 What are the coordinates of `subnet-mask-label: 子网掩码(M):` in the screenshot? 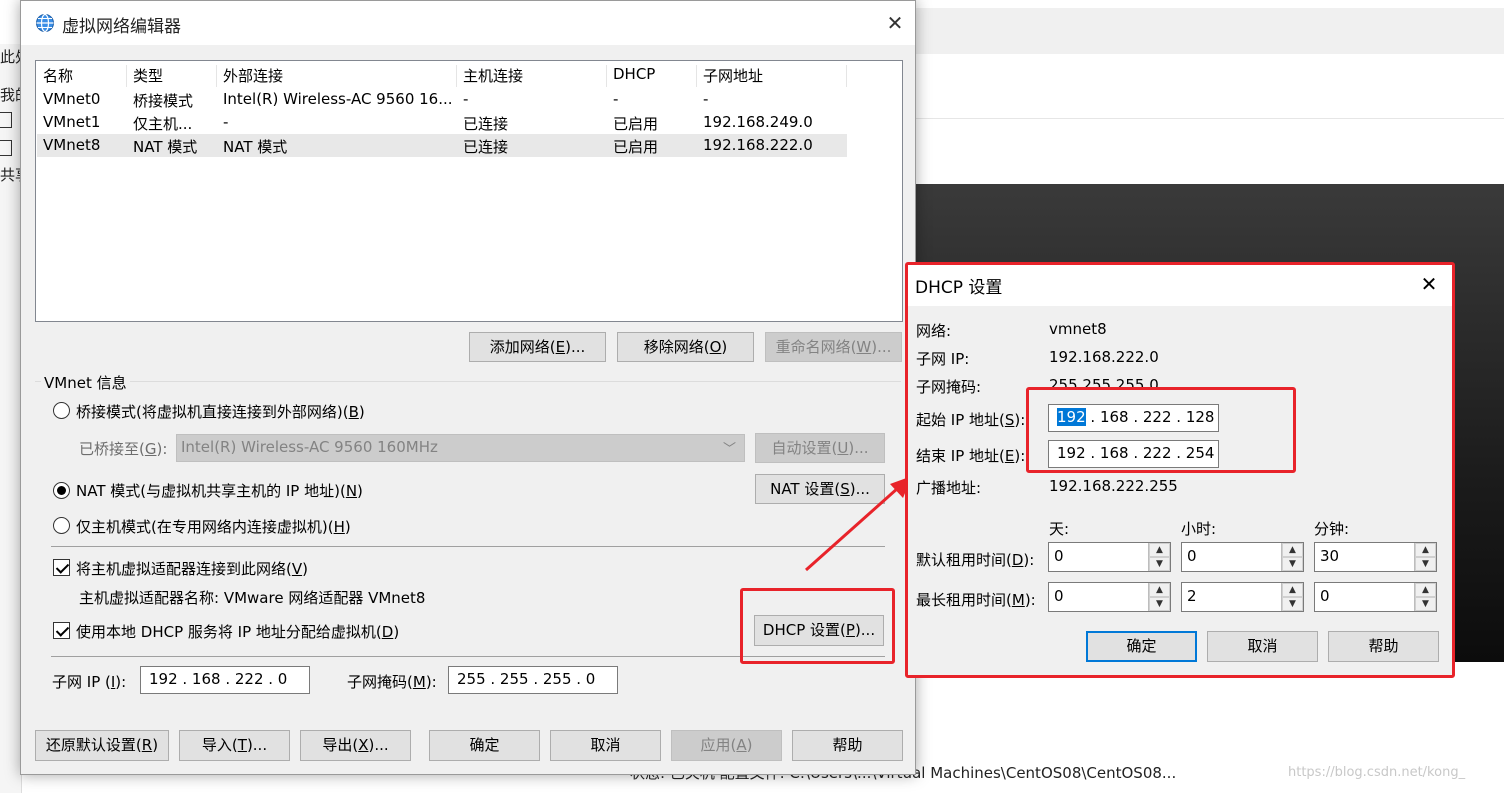 It's located at (392, 682).